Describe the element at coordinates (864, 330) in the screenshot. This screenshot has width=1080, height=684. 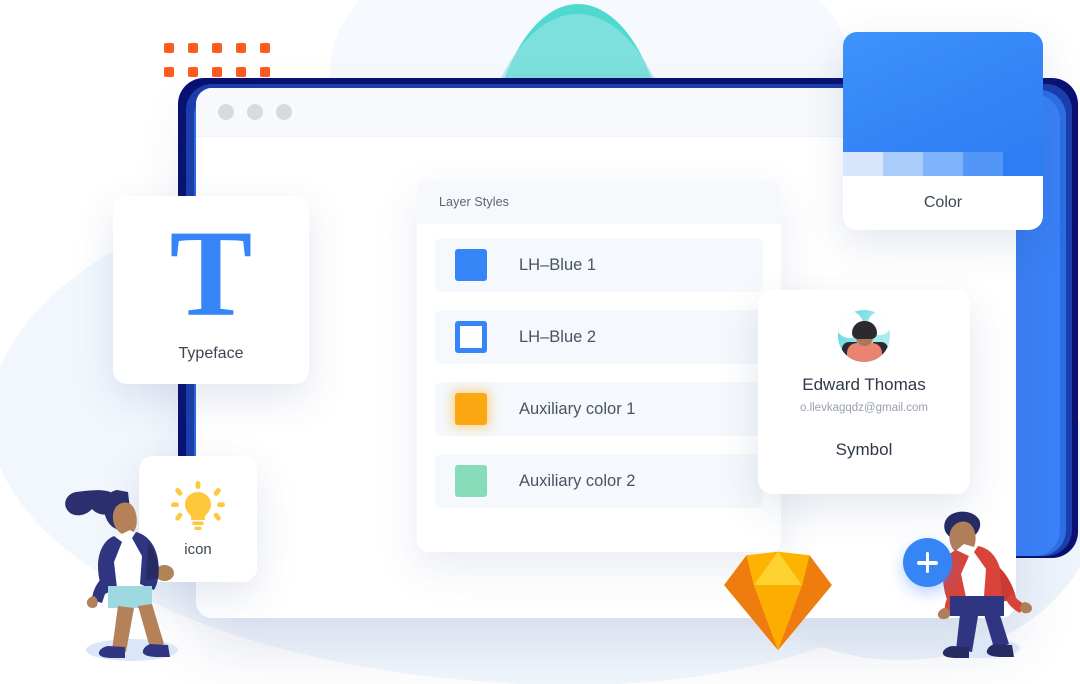
I see `avatar-hair` at that location.